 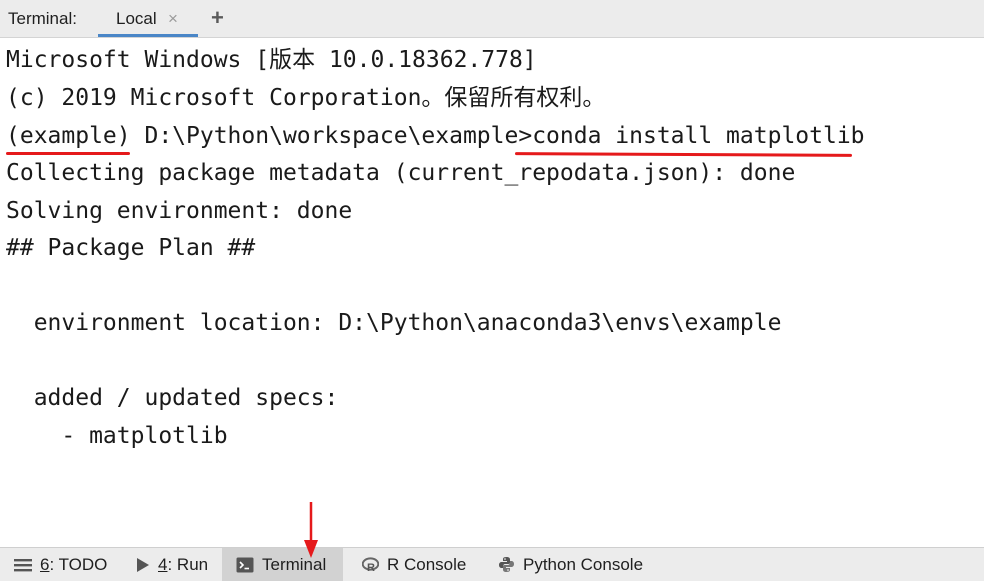 What do you see at coordinates (78, 564) in the screenshot?
I see `todo-label: : TODO` at bounding box center [78, 564].